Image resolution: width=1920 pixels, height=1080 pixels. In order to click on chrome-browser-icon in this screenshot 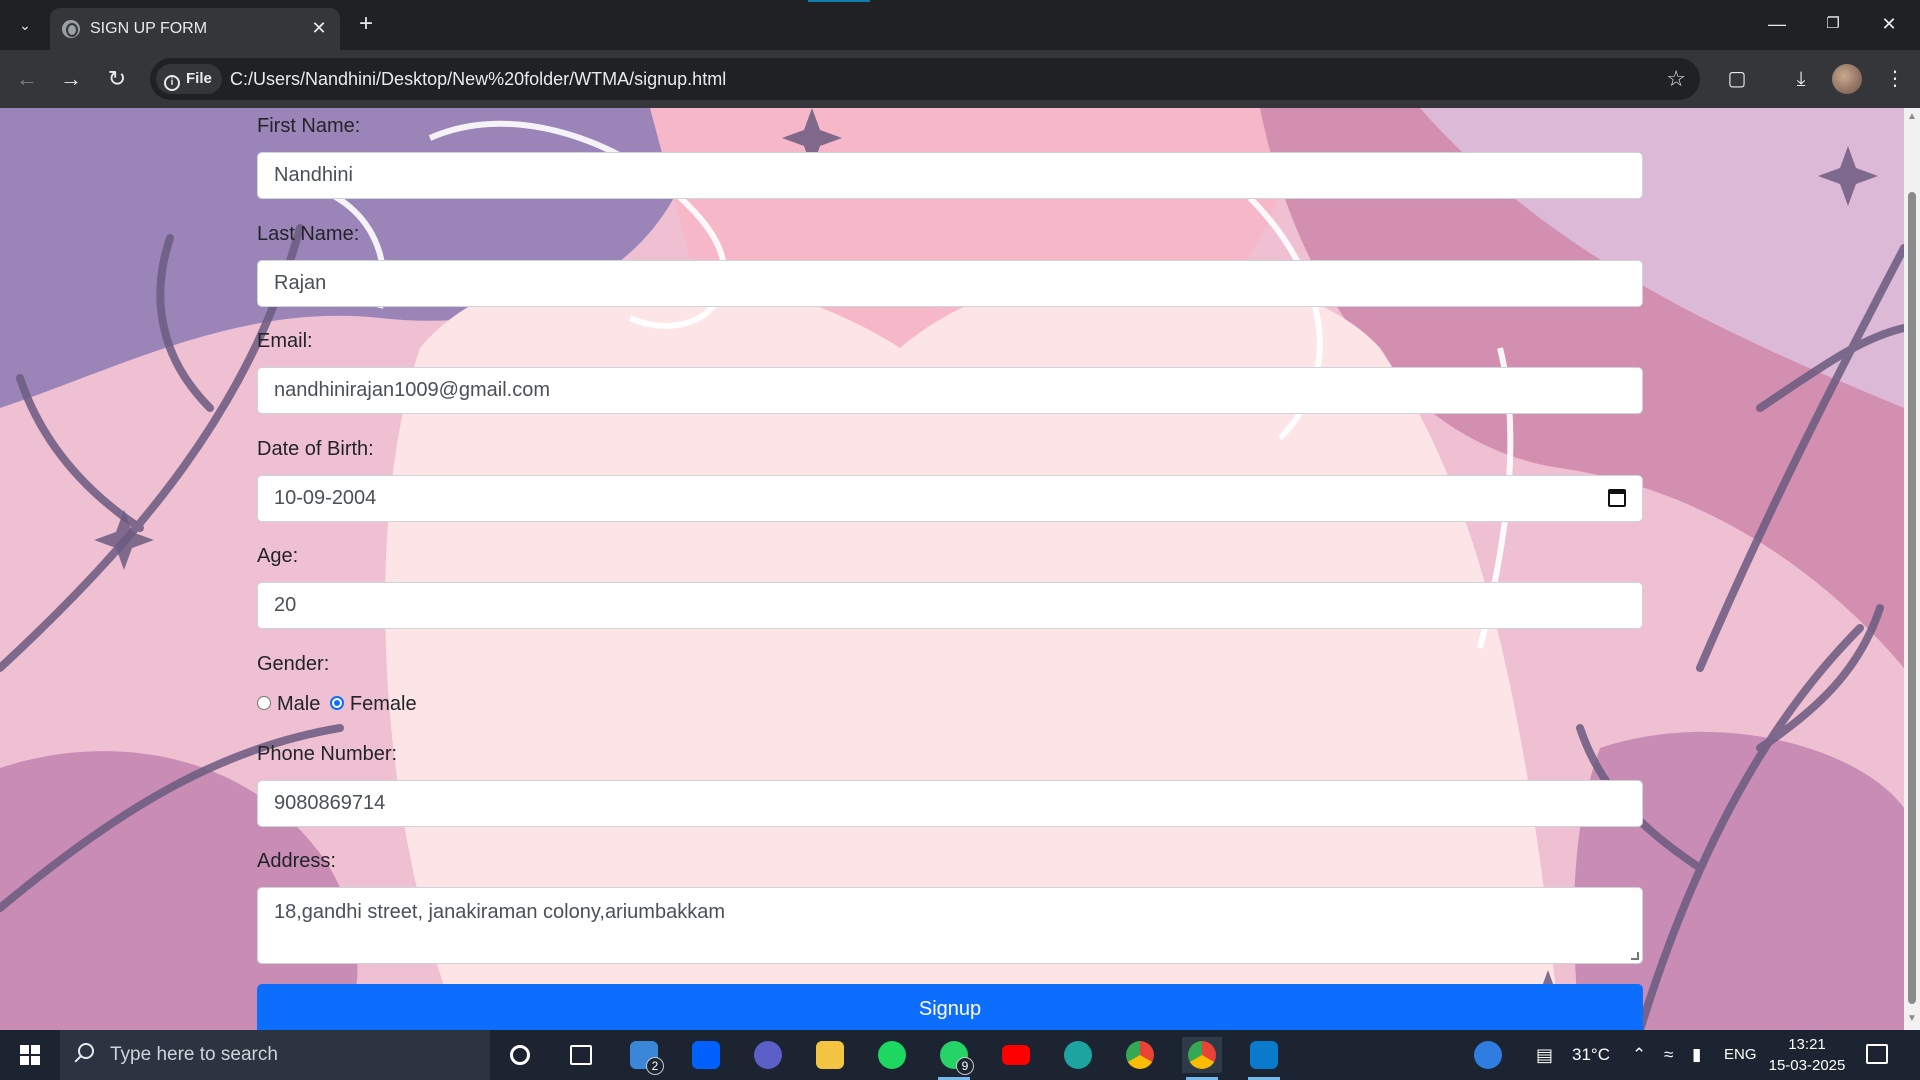, I will do `click(1140, 1055)`.